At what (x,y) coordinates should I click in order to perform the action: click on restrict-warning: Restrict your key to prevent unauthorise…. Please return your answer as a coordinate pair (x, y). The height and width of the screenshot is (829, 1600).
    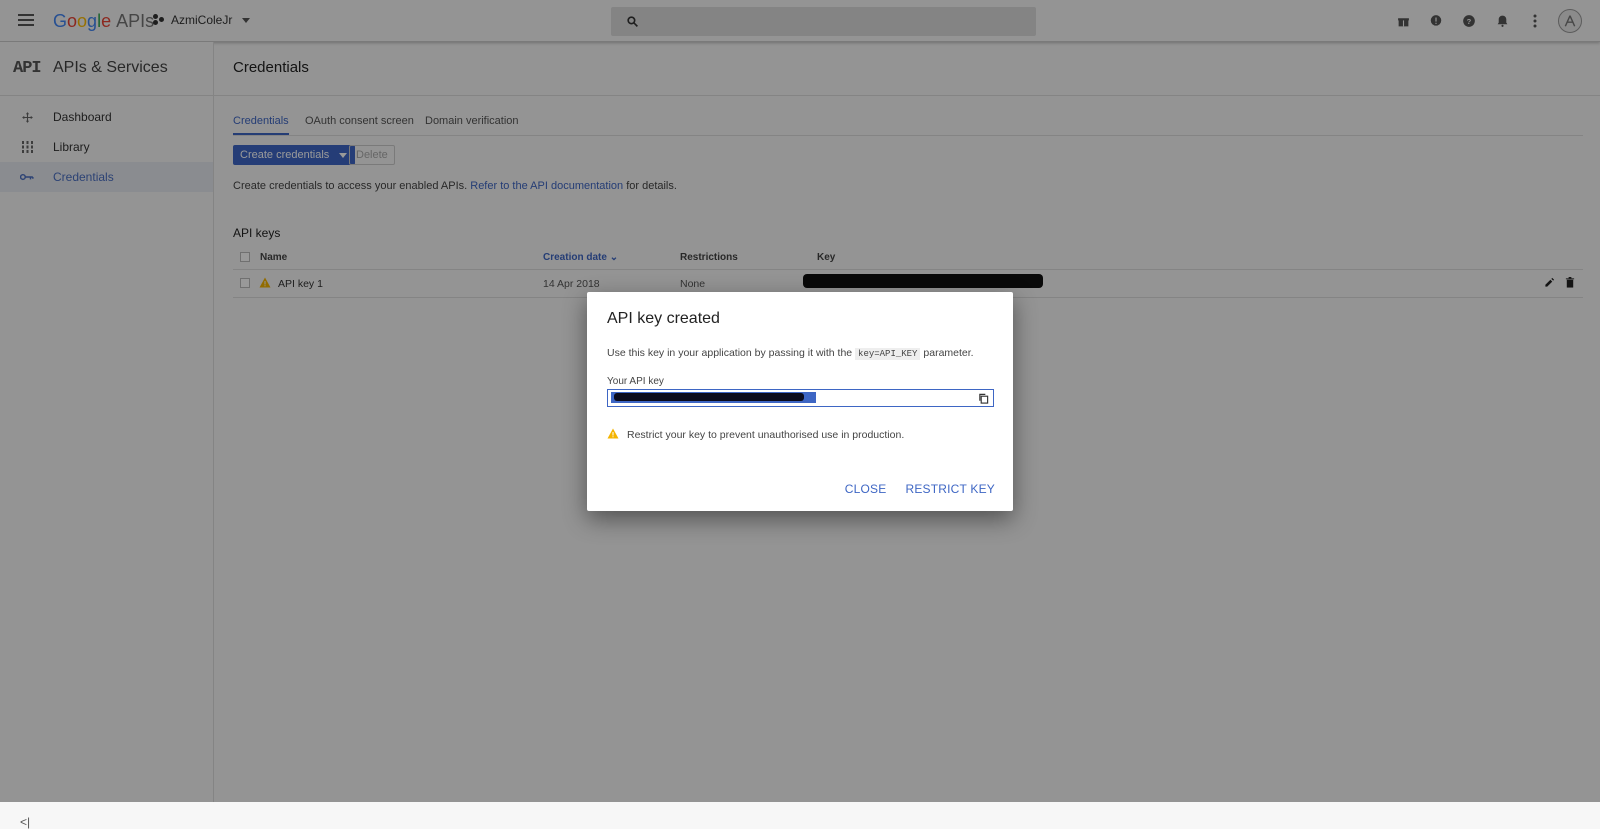
    Looking at the image, I should click on (755, 435).